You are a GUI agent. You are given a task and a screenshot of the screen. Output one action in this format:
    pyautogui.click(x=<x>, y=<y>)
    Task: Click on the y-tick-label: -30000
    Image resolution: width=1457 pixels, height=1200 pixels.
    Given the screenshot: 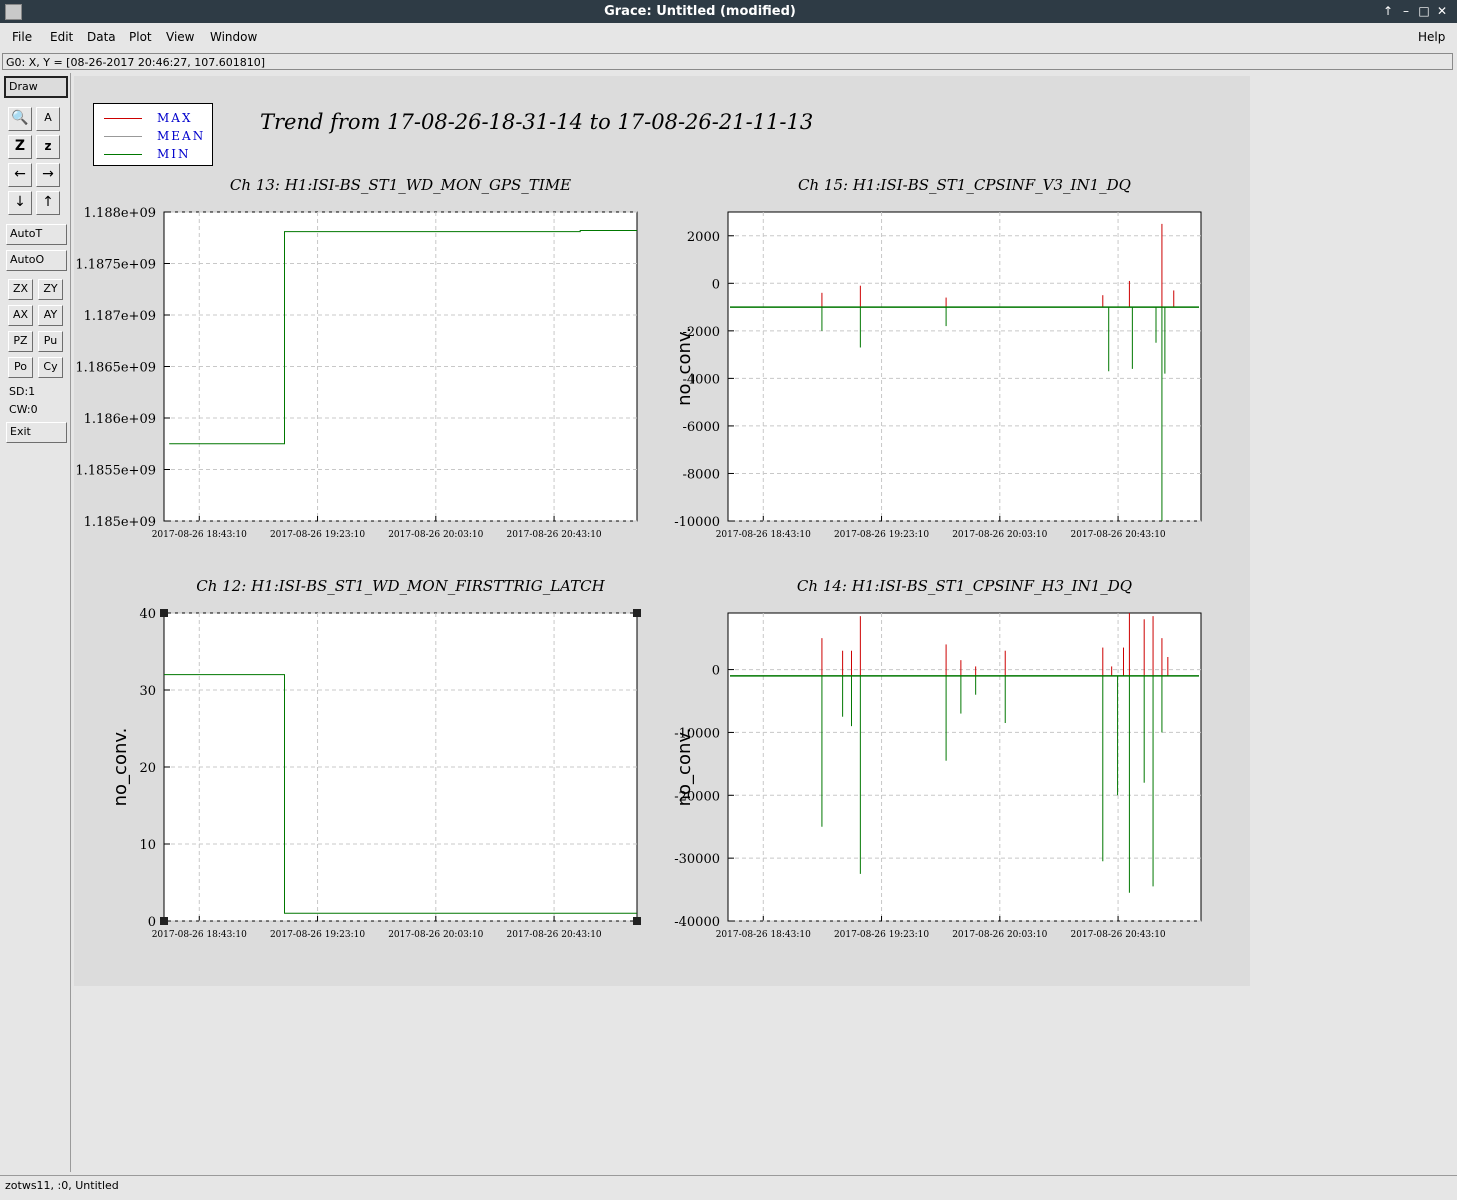 What is the action you would take?
    pyautogui.click(x=697, y=859)
    